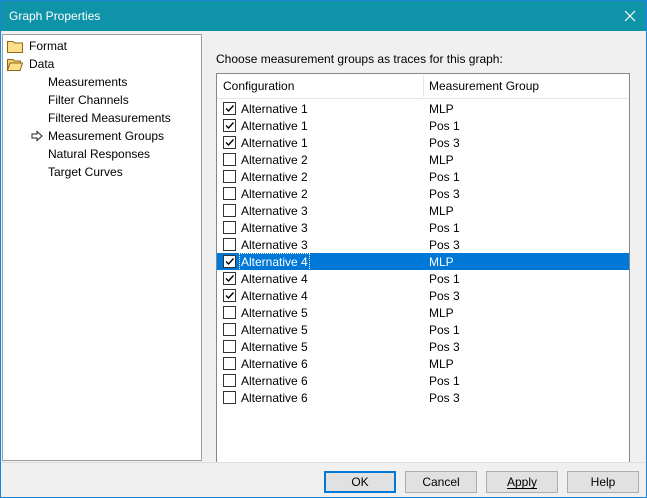 The height and width of the screenshot is (498, 647). What do you see at coordinates (423, 210) in the screenshot?
I see `list-row: Alternative 3 MLP` at bounding box center [423, 210].